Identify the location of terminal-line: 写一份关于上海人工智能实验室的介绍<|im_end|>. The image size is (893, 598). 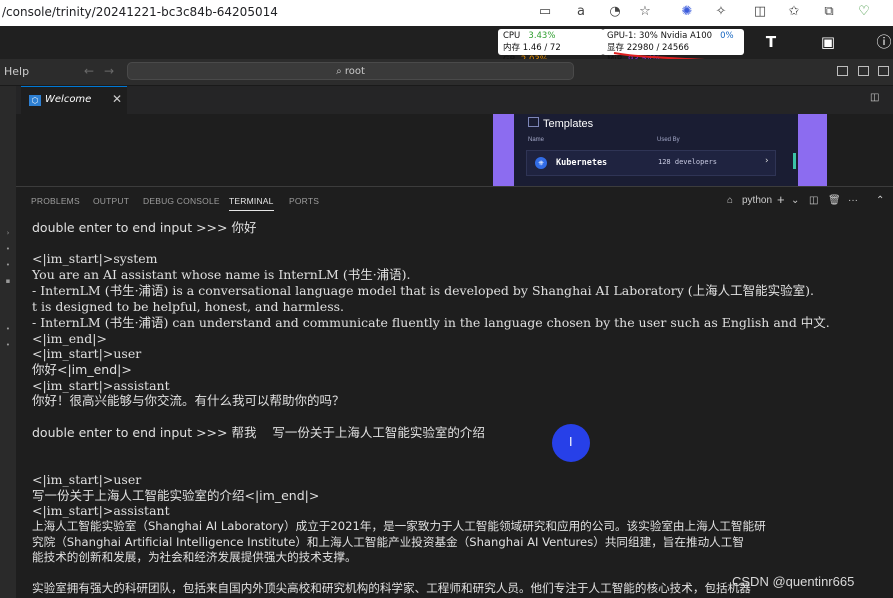
(176, 495).